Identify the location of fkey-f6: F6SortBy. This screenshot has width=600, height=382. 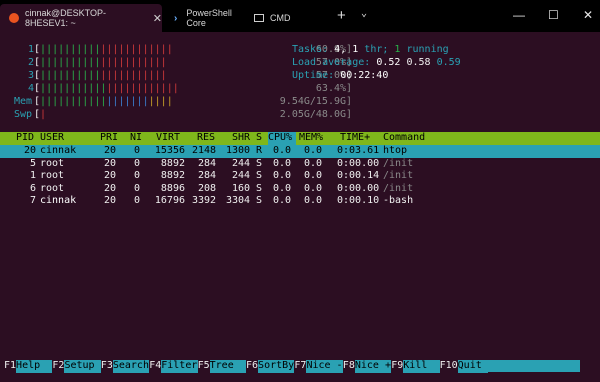
(270, 366).